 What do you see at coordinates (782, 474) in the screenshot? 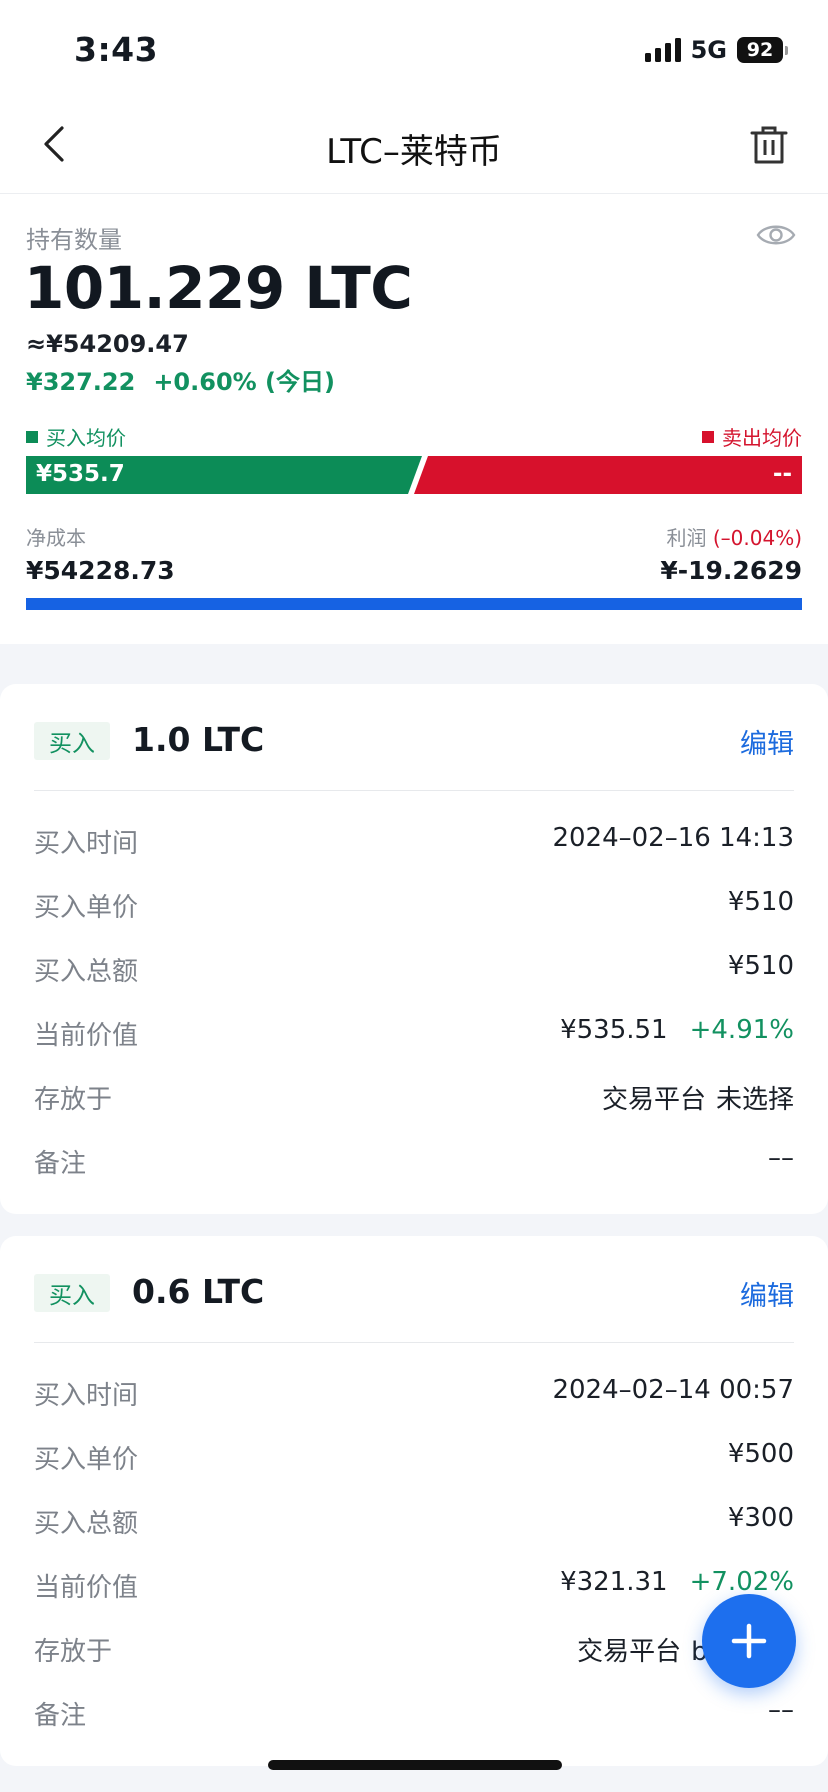
I see `sell-avg-value: --` at bounding box center [782, 474].